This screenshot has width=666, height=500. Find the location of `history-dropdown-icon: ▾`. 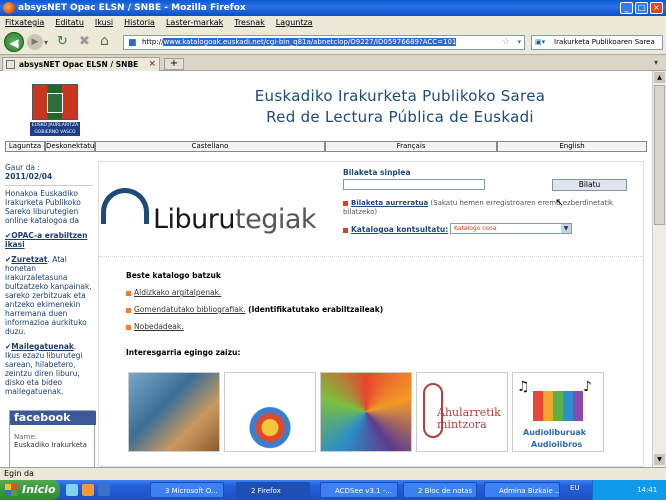

history-dropdown-icon: ▾ is located at coordinates (46, 42).